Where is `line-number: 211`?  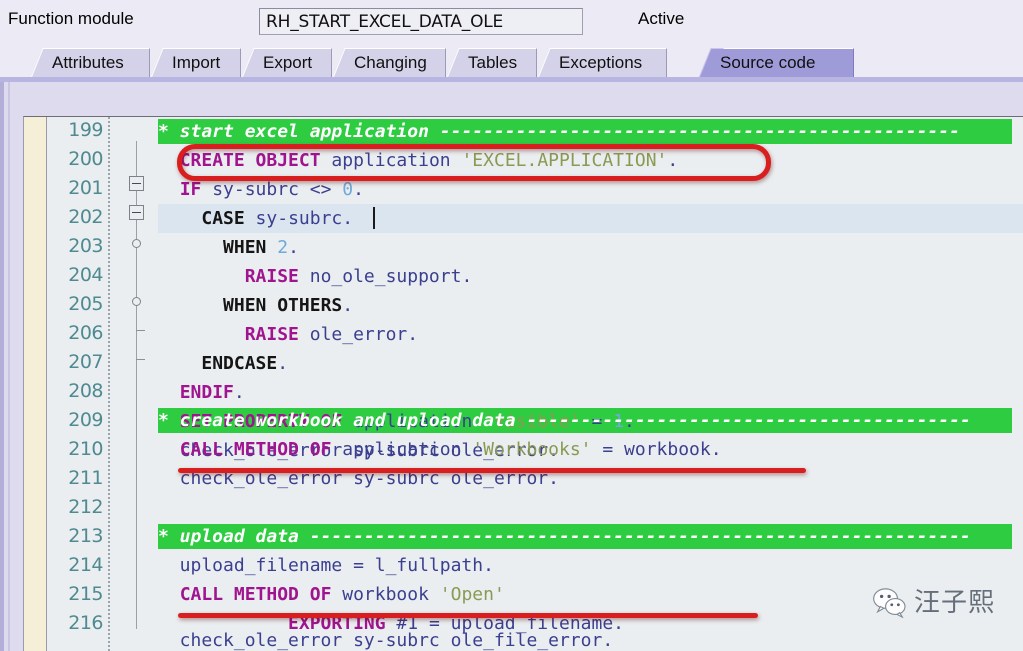
line-number: 211 is located at coordinates (85, 478).